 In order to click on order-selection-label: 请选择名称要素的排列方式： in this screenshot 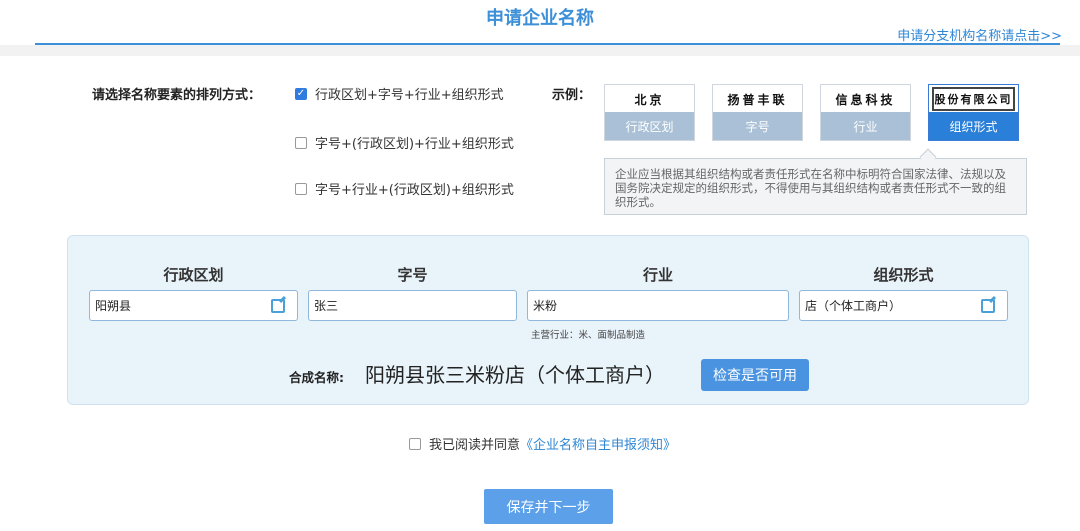, I will do `click(177, 95)`.